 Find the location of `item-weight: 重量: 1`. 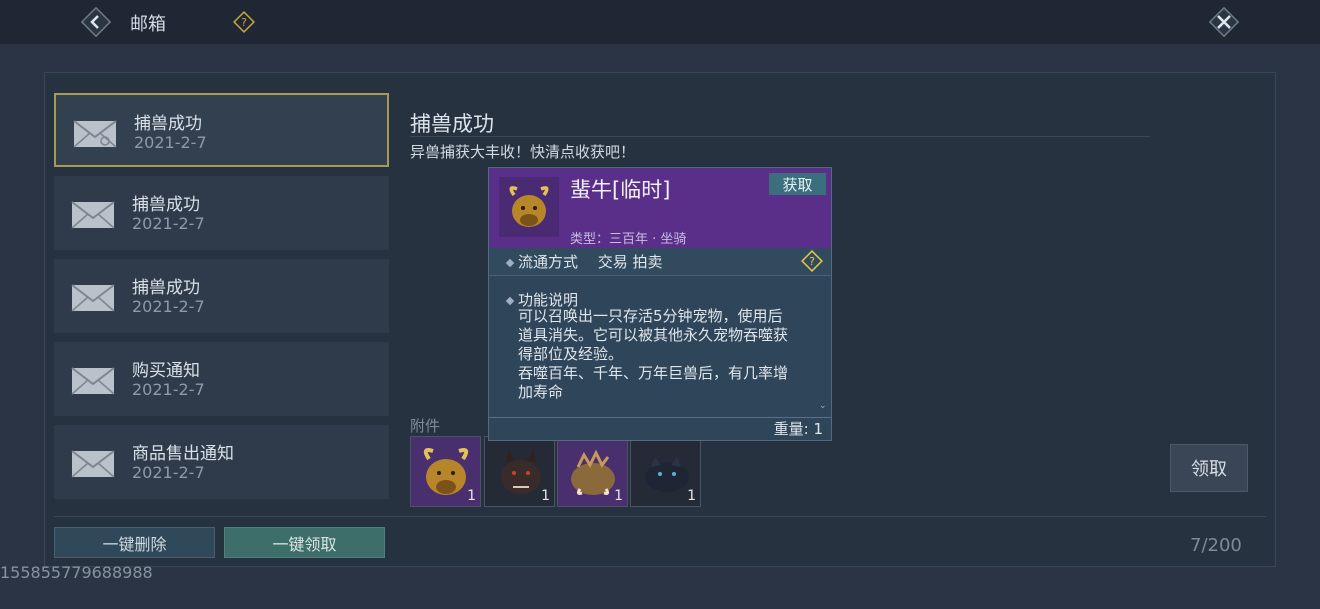

item-weight: 重量: 1 is located at coordinates (798, 429).